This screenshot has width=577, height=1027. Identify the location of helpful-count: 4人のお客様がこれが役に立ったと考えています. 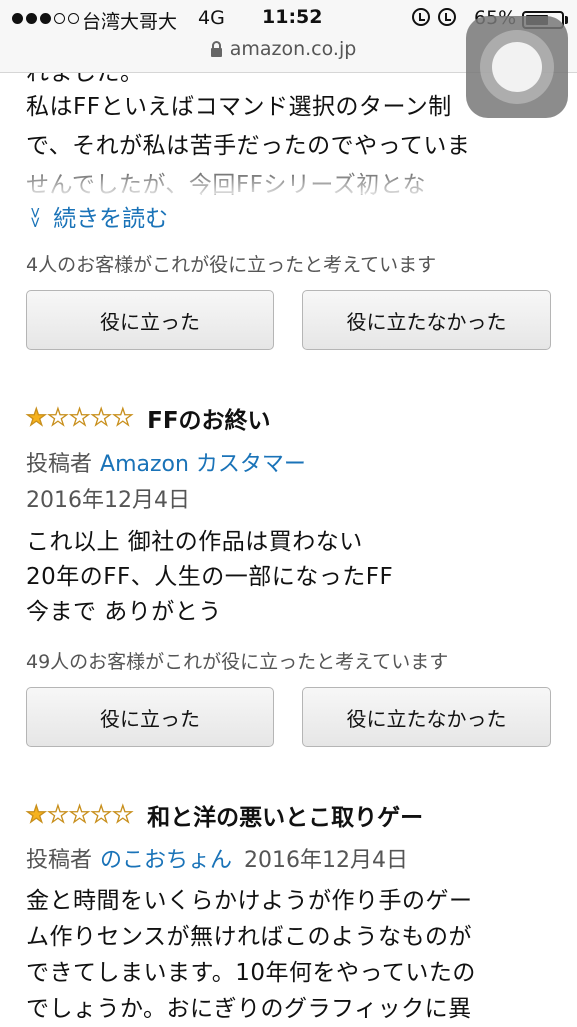
(231, 265).